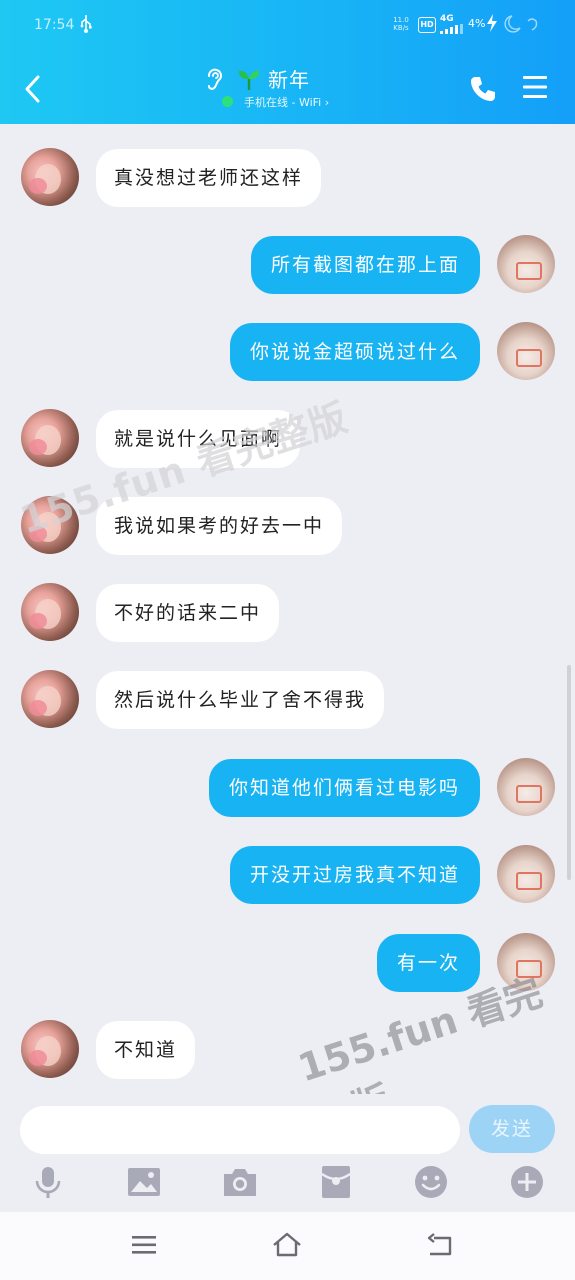 Image resolution: width=575 pixels, height=1280 pixels. I want to click on message-row: 有一次, so click(287, 963).